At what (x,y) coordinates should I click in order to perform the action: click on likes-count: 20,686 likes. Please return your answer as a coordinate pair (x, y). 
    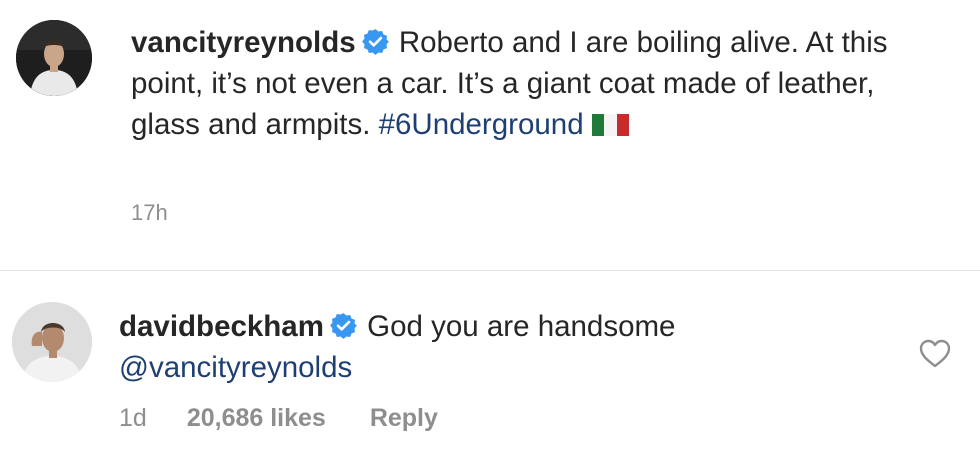
    Looking at the image, I should click on (256, 418).